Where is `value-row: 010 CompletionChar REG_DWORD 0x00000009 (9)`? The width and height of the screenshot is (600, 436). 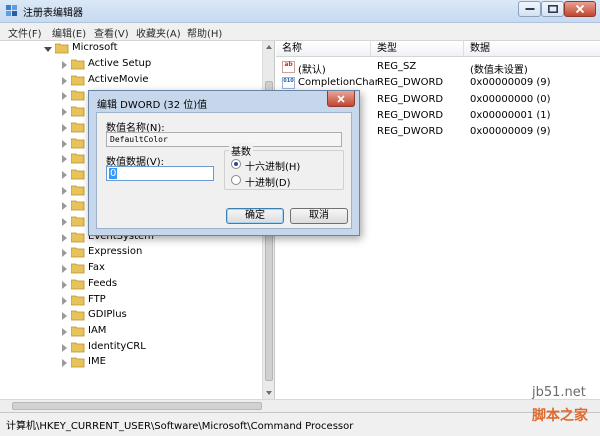
value-row: 010 CompletionChar REG_DWORD 0x00000009 (9) is located at coordinates (438, 83).